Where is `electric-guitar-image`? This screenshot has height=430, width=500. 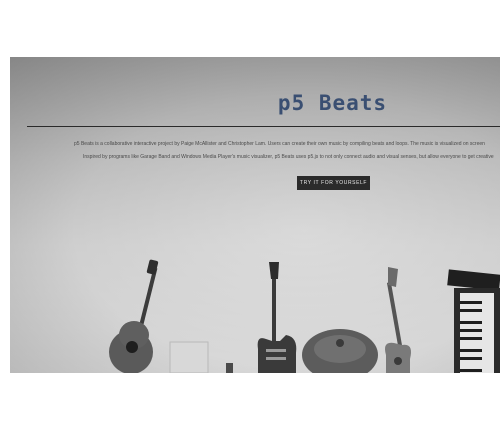
electric-guitar-image is located at coordinates (277, 317).